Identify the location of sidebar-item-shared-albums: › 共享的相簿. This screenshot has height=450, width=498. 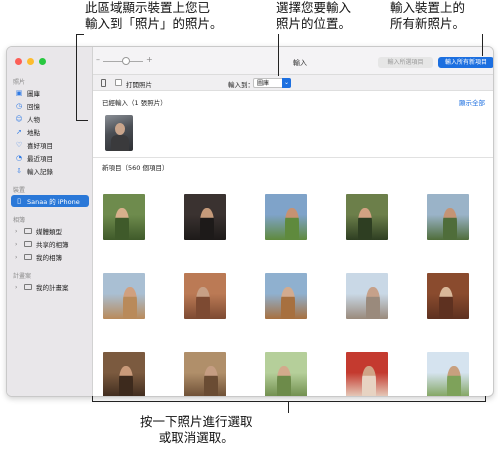
(50, 244).